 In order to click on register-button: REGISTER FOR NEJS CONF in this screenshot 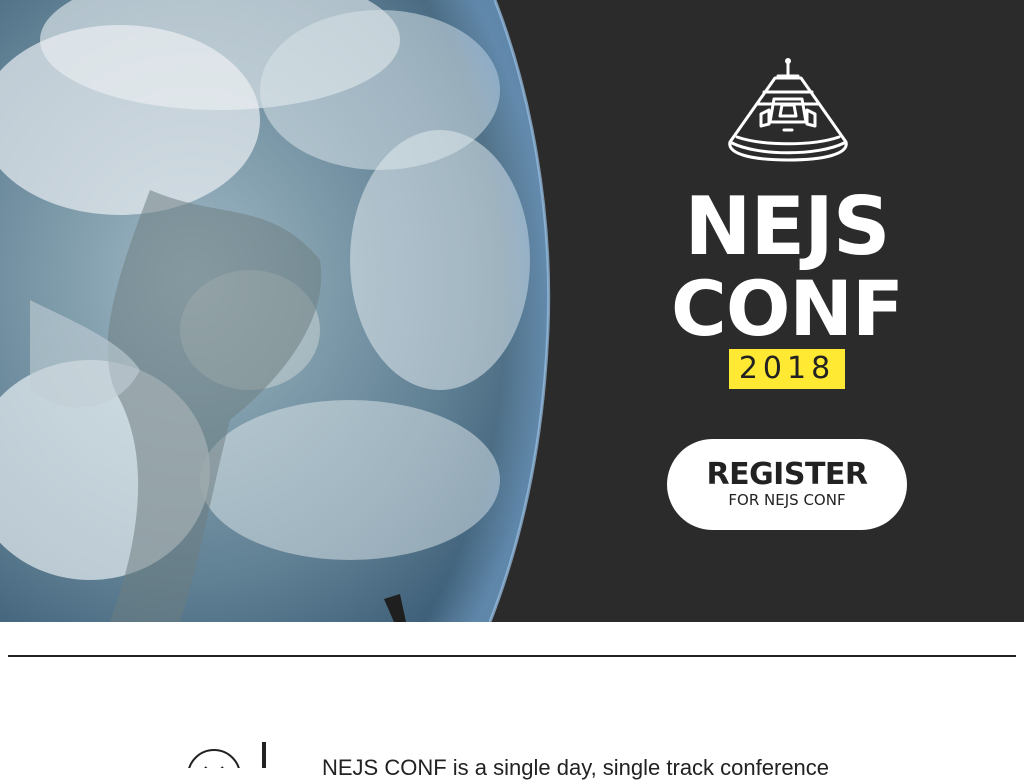, I will do `click(787, 484)`.